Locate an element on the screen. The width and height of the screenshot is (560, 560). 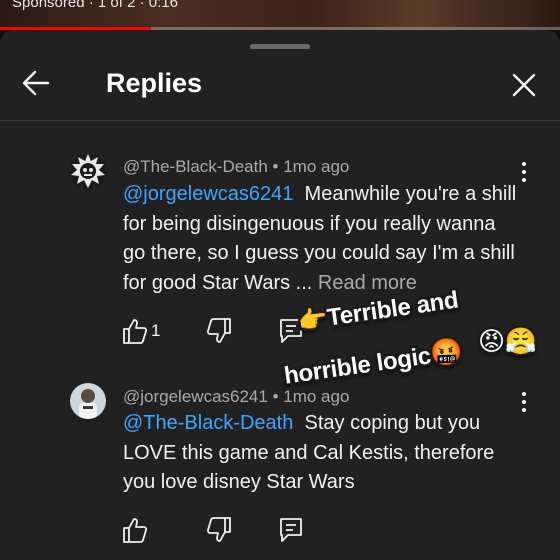
read-more-link: Read more is located at coordinates (367, 283).